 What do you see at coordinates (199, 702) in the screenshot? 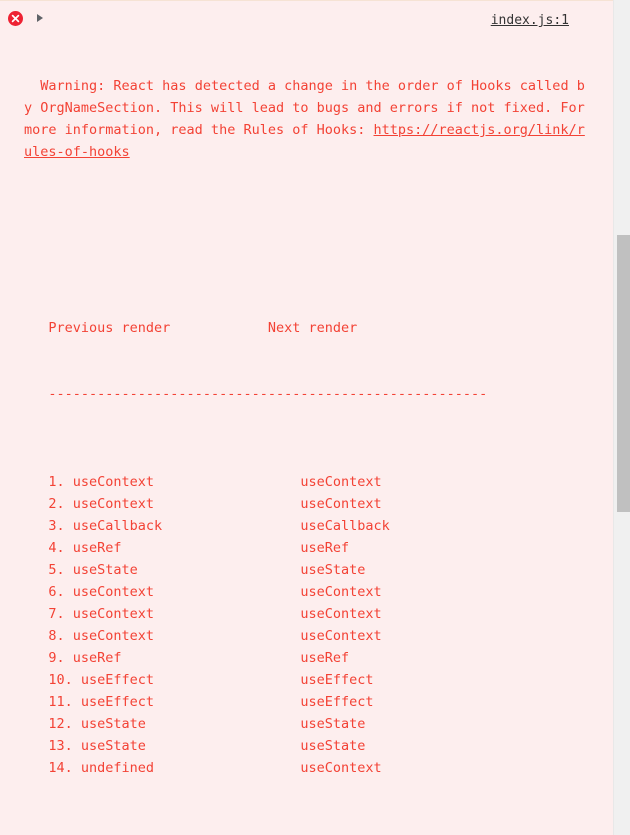
I see `hooks-table-row: 11. useEffect useEffect` at bounding box center [199, 702].